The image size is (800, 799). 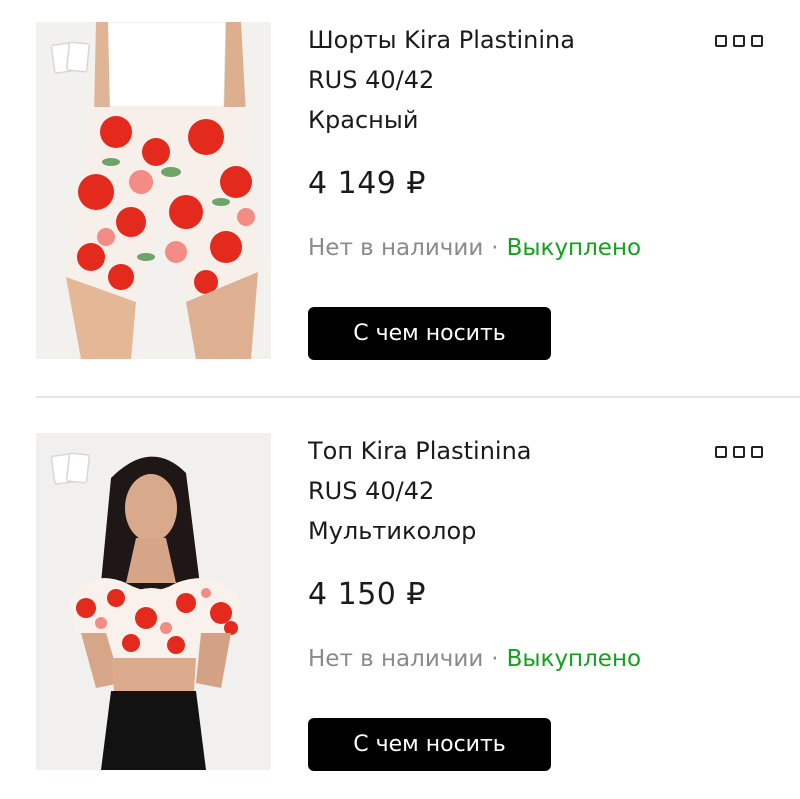 What do you see at coordinates (363, 120) in the screenshot?
I see `product-color: Красный` at bounding box center [363, 120].